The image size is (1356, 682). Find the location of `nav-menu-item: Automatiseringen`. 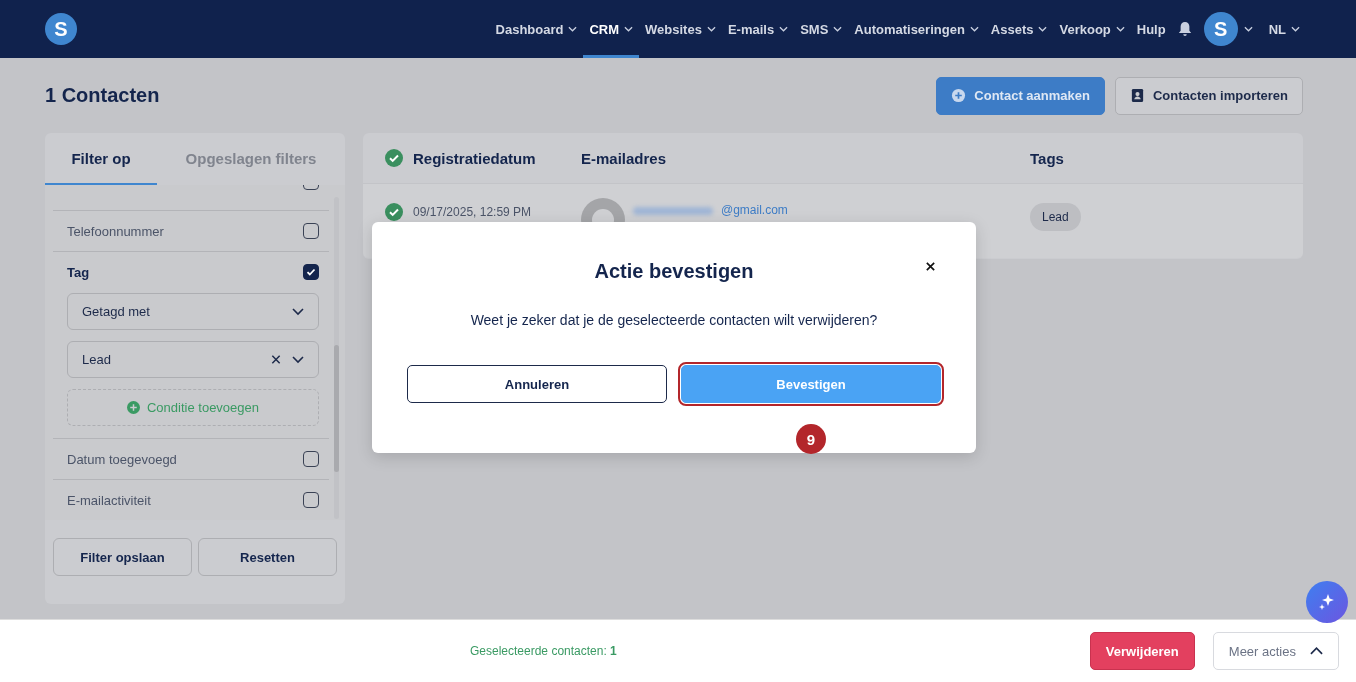

nav-menu-item: Automatiseringen is located at coordinates (916, 29).